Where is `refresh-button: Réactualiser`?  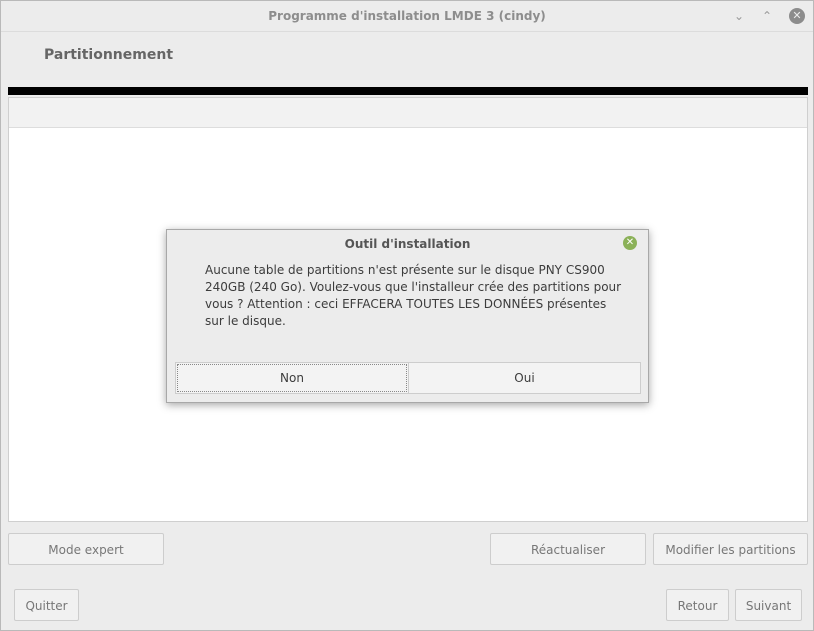
refresh-button: Réactualiser is located at coordinates (568, 549).